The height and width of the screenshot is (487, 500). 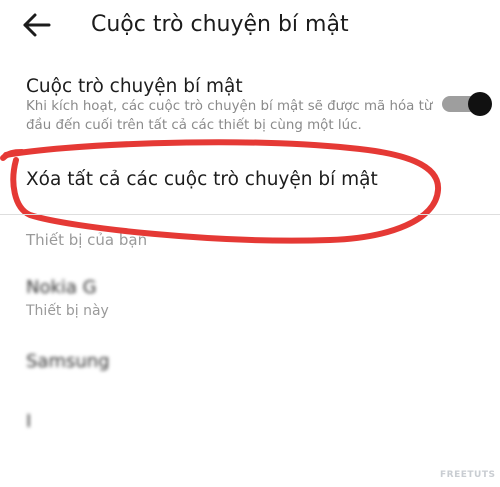 What do you see at coordinates (87, 240) in the screenshot?
I see `devices-section-heading: Thiết bị của bạn` at bounding box center [87, 240].